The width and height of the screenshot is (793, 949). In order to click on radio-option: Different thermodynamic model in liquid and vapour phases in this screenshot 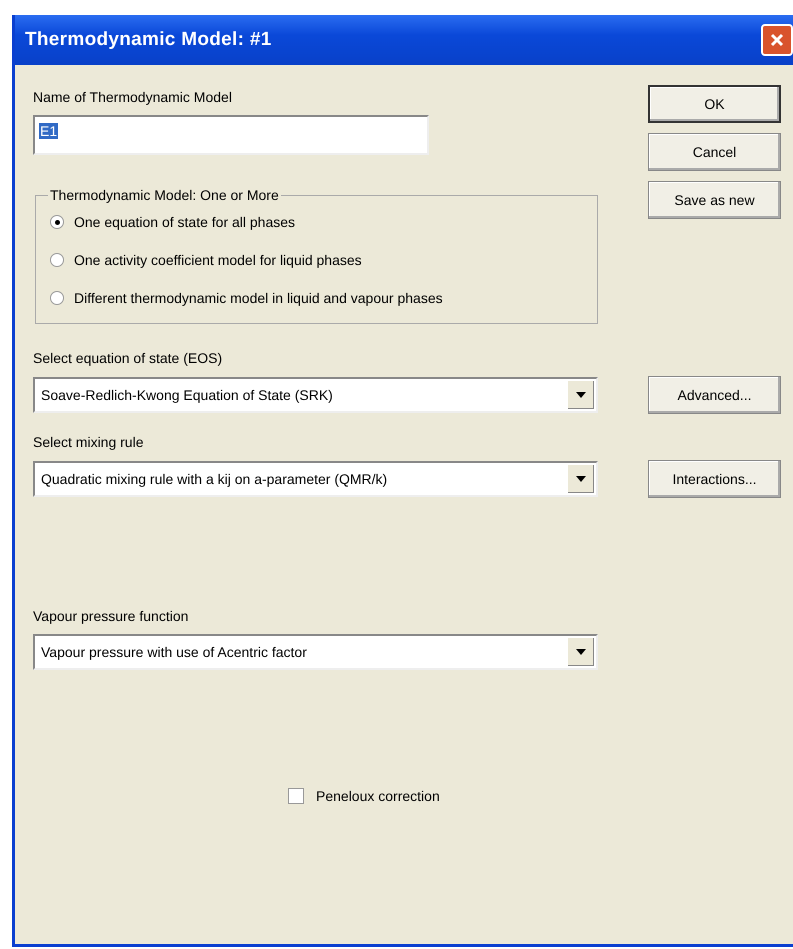, I will do `click(245, 298)`.